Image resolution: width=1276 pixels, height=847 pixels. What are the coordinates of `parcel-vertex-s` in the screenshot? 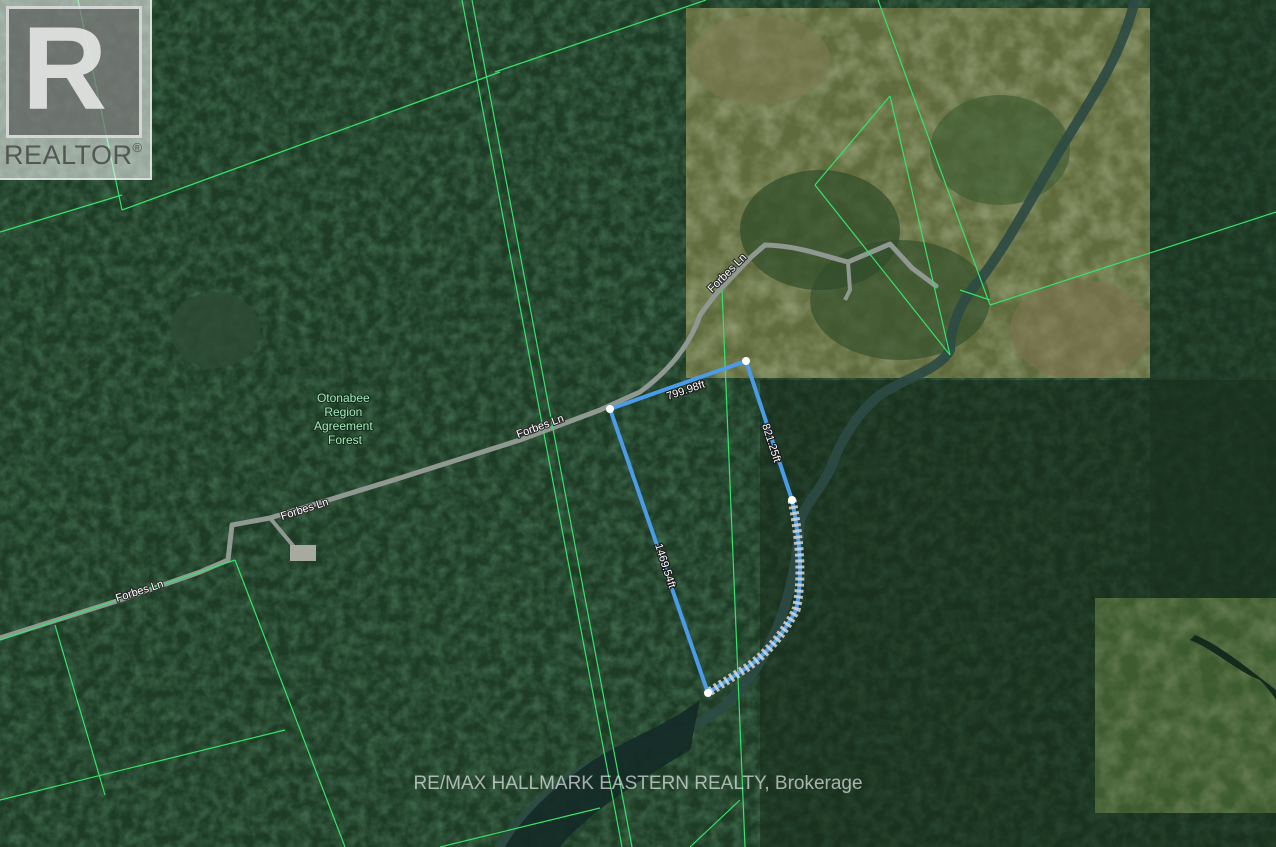 It's located at (708, 693).